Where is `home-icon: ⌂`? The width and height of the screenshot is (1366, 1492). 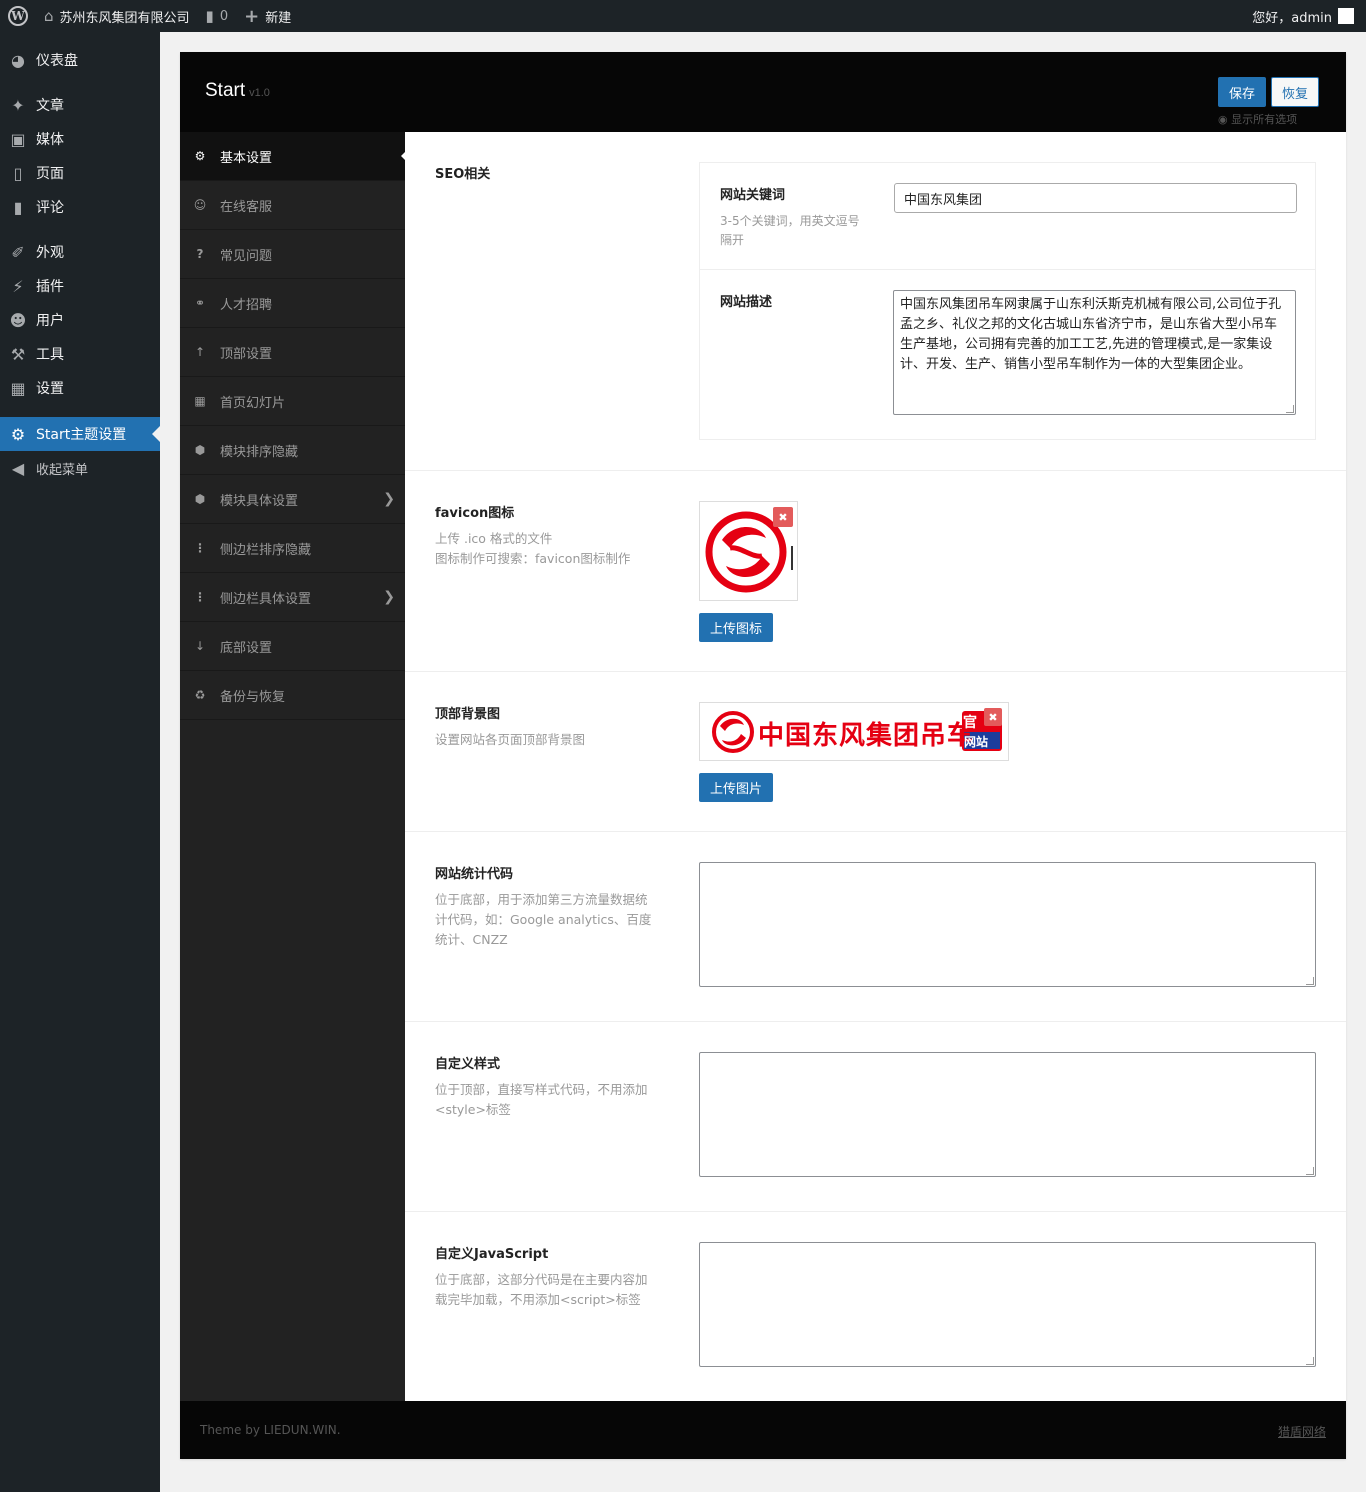
home-icon: ⌂ is located at coordinates (49, 16).